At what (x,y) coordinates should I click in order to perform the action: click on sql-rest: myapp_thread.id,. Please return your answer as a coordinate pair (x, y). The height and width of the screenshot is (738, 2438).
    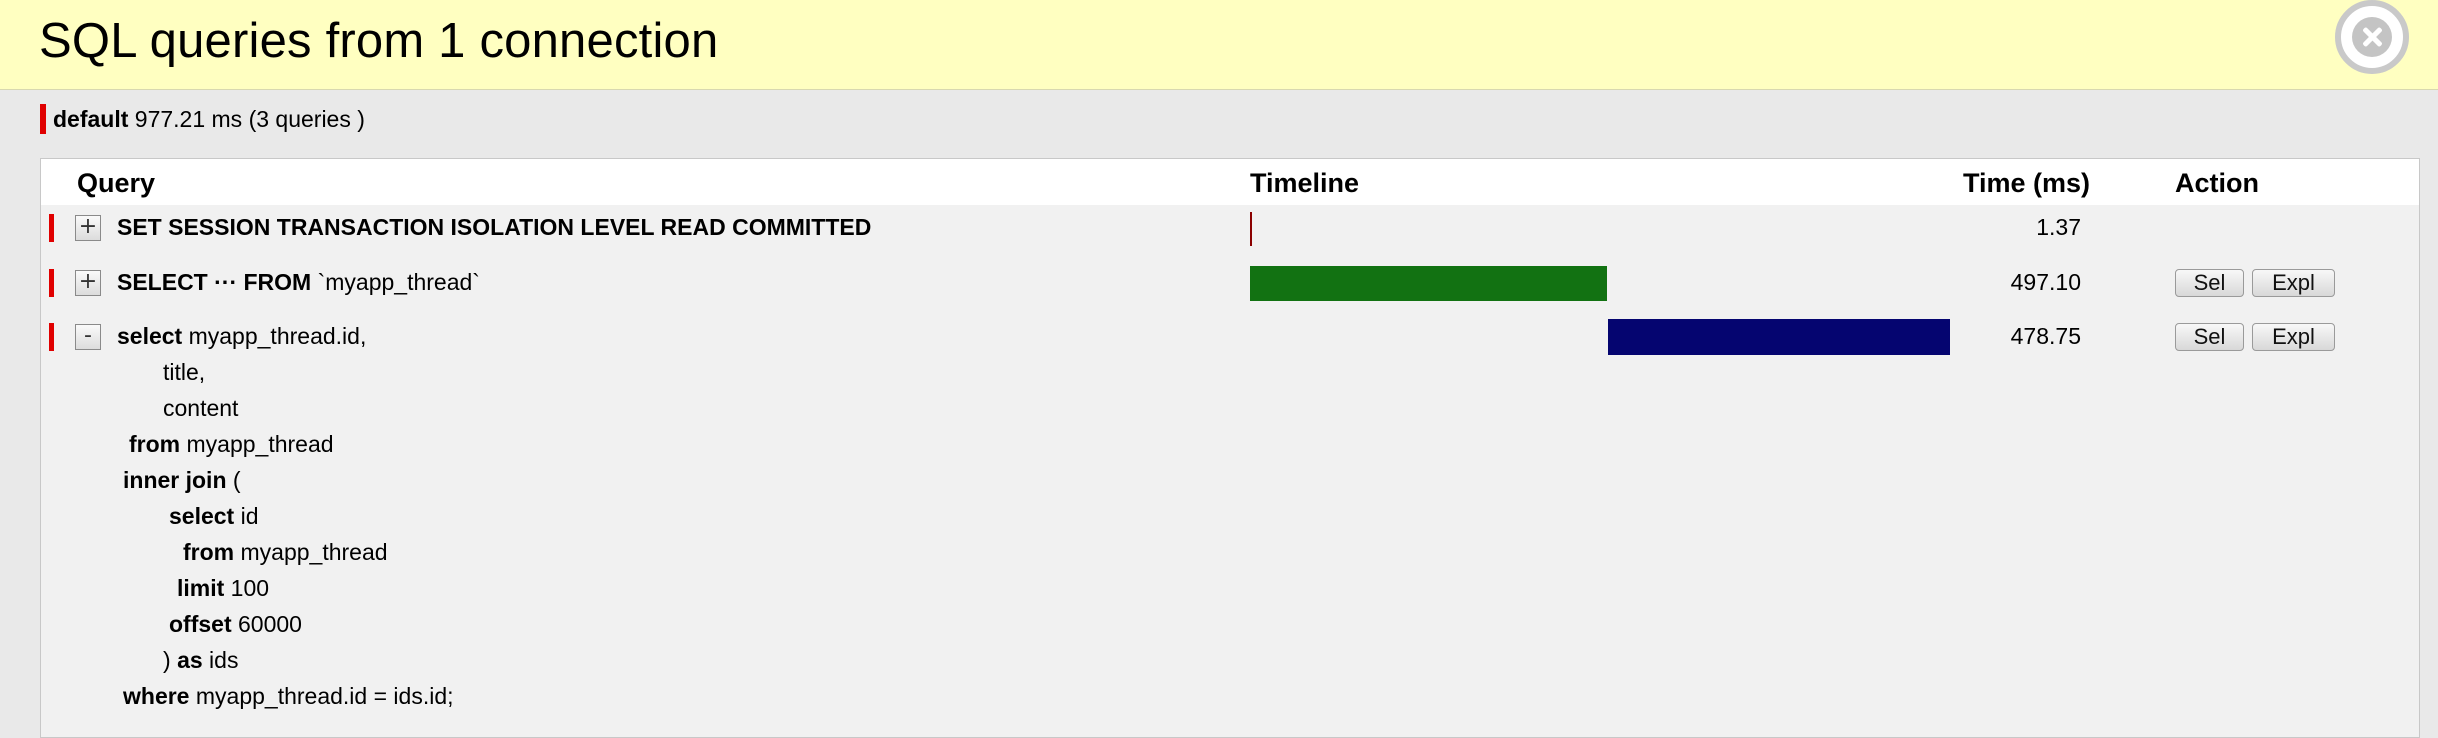
    Looking at the image, I should click on (274, 336).